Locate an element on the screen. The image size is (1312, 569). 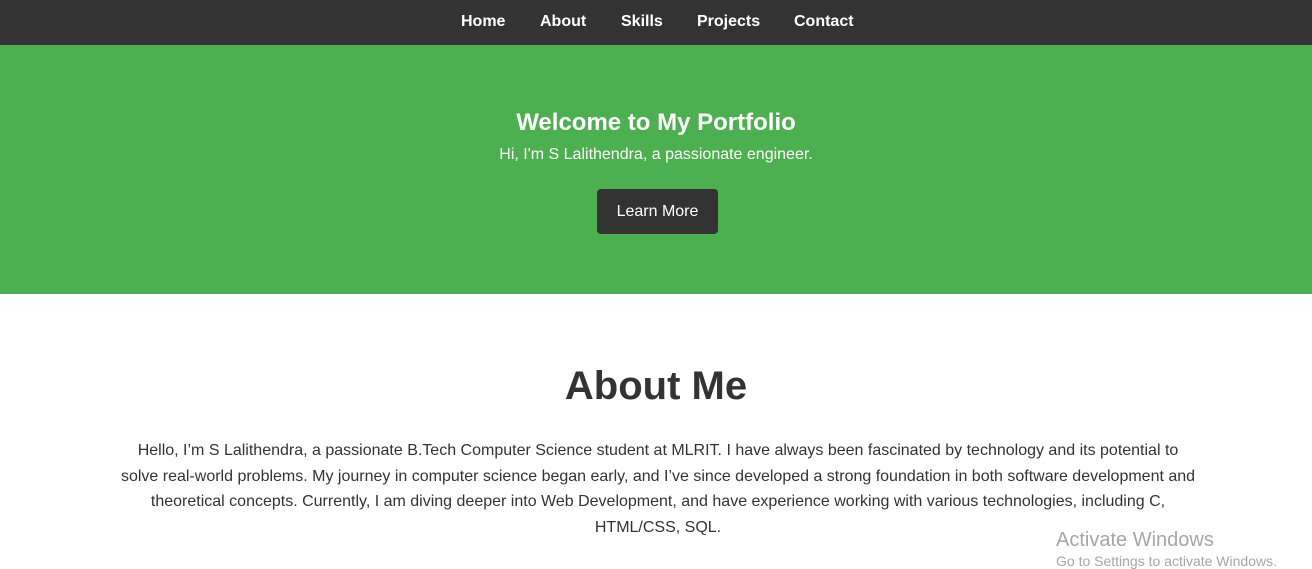
activate-windows-watermark-subtitle: Go to Settings to activate Windows. is located at coordinates (1166, 561).